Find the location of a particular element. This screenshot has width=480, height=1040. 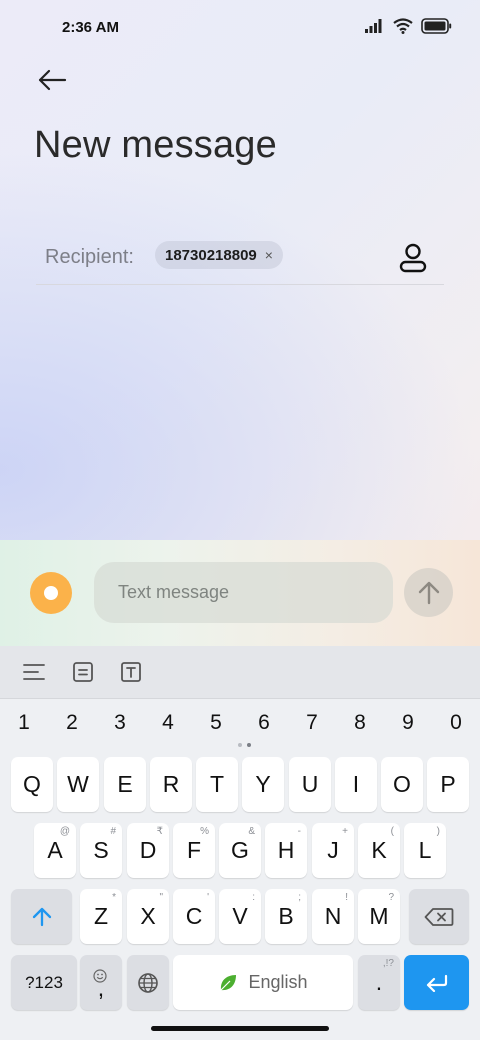

globe-icon is located at coordinates (148, 982).